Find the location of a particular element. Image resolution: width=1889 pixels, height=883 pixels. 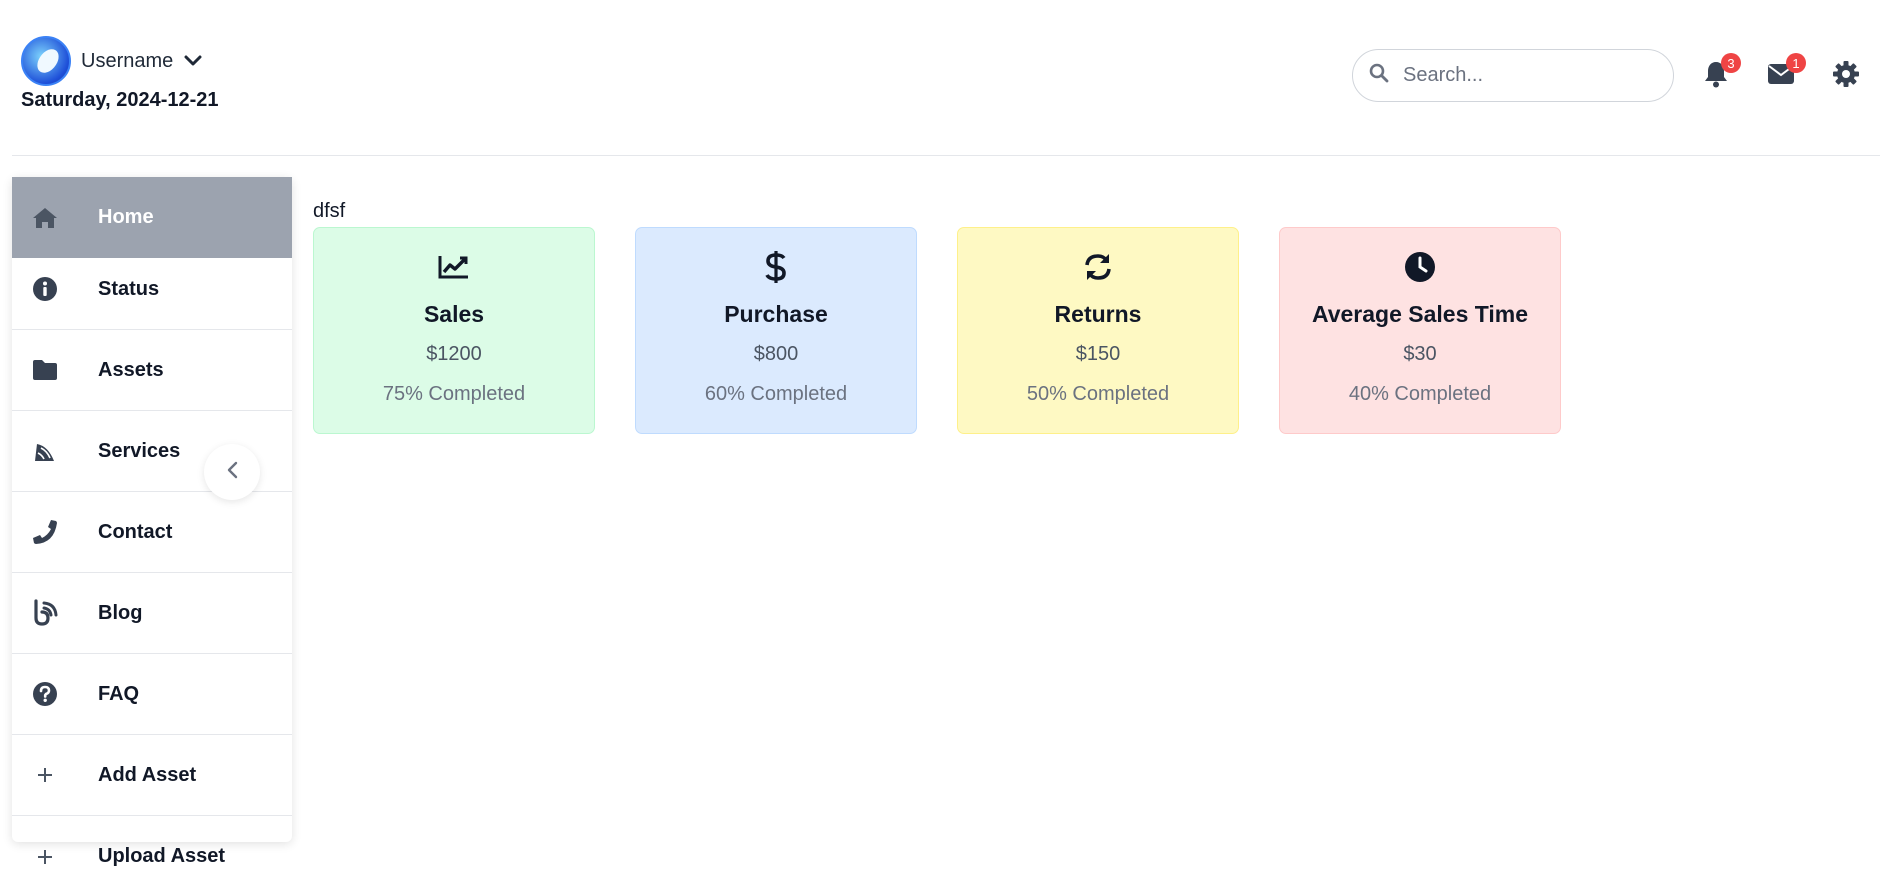

card-value: $150 is located at coordinates (1098, 354).